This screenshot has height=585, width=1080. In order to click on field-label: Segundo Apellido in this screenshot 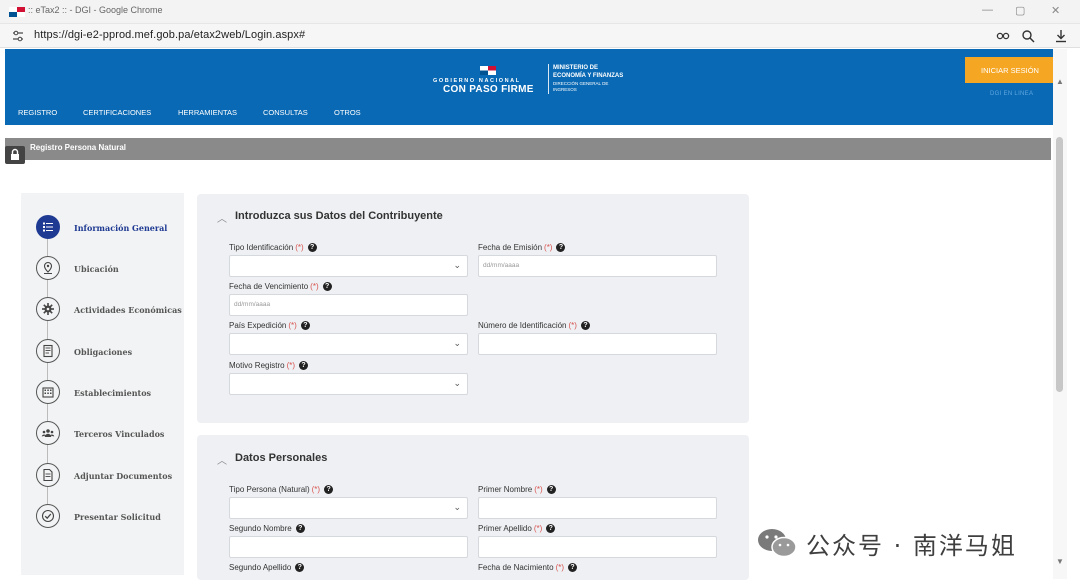, I will do `click(260, 567)`.